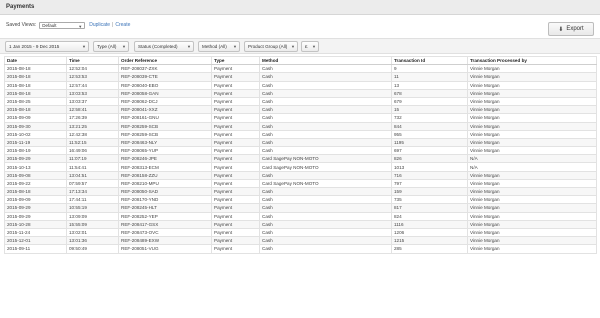 The height and width of the screenshot is (318, 600). I want to click on time-cell: 09:50:49, so click(92, 249).